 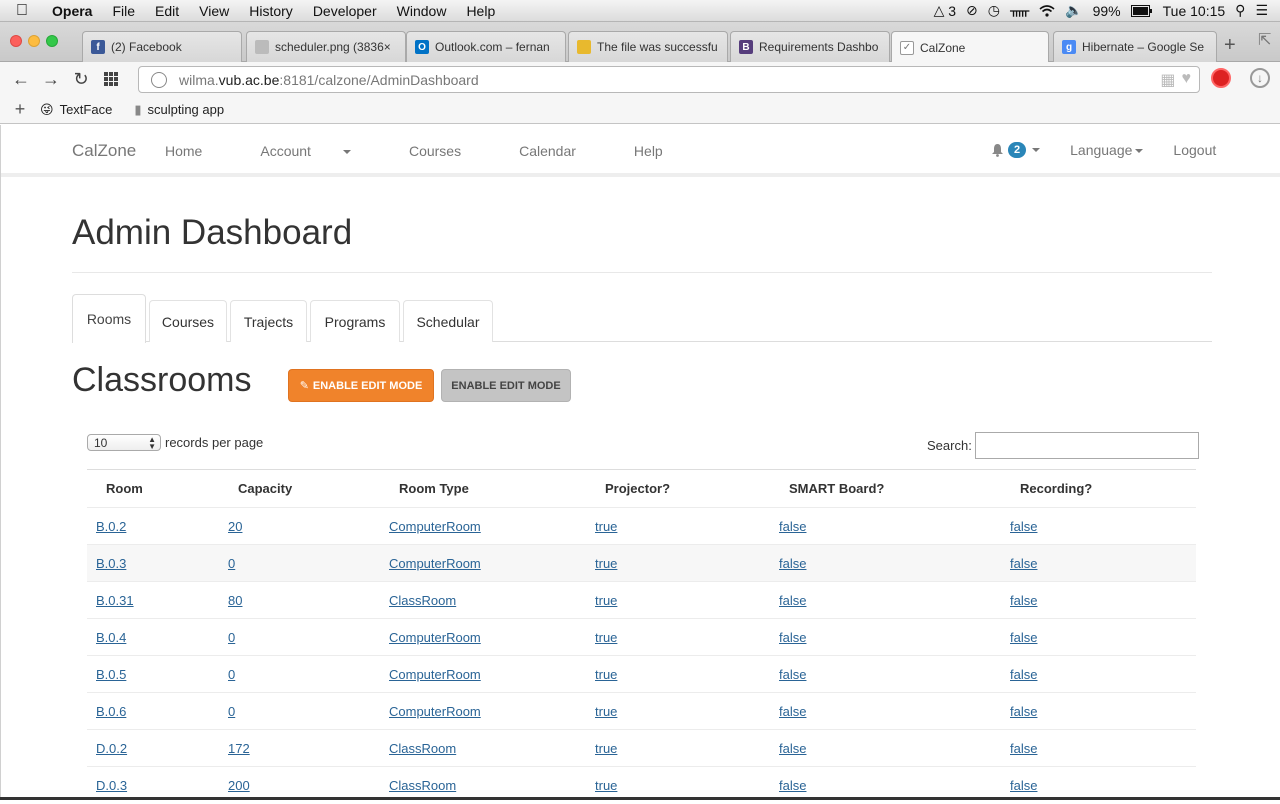 What do you see at coordinates (1240, 10) in the screenshot?
I see `spotlight-search-icon: ⚲` at bounding box center [1240, 10].